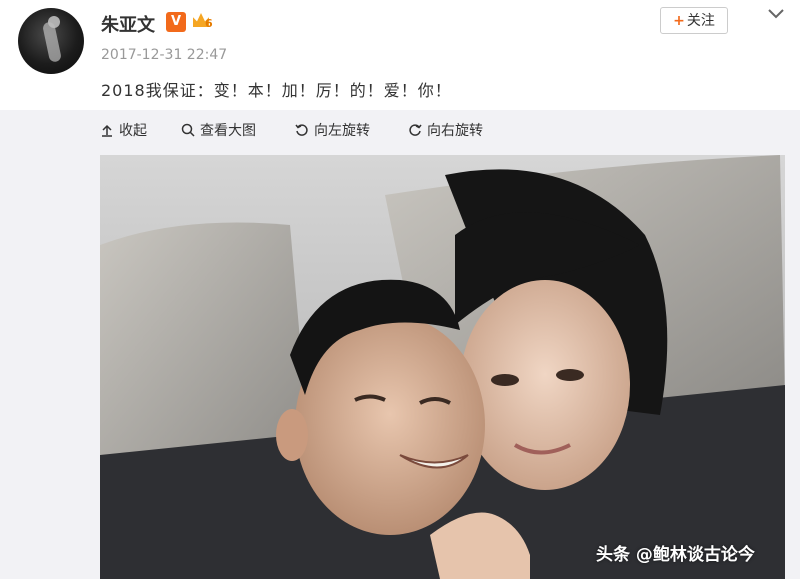 This screenshot has width=800, height=579. What do you see at coordinates (292, 435) in the screenshot?
I see `man-ear` at bounding box center [292, 435].